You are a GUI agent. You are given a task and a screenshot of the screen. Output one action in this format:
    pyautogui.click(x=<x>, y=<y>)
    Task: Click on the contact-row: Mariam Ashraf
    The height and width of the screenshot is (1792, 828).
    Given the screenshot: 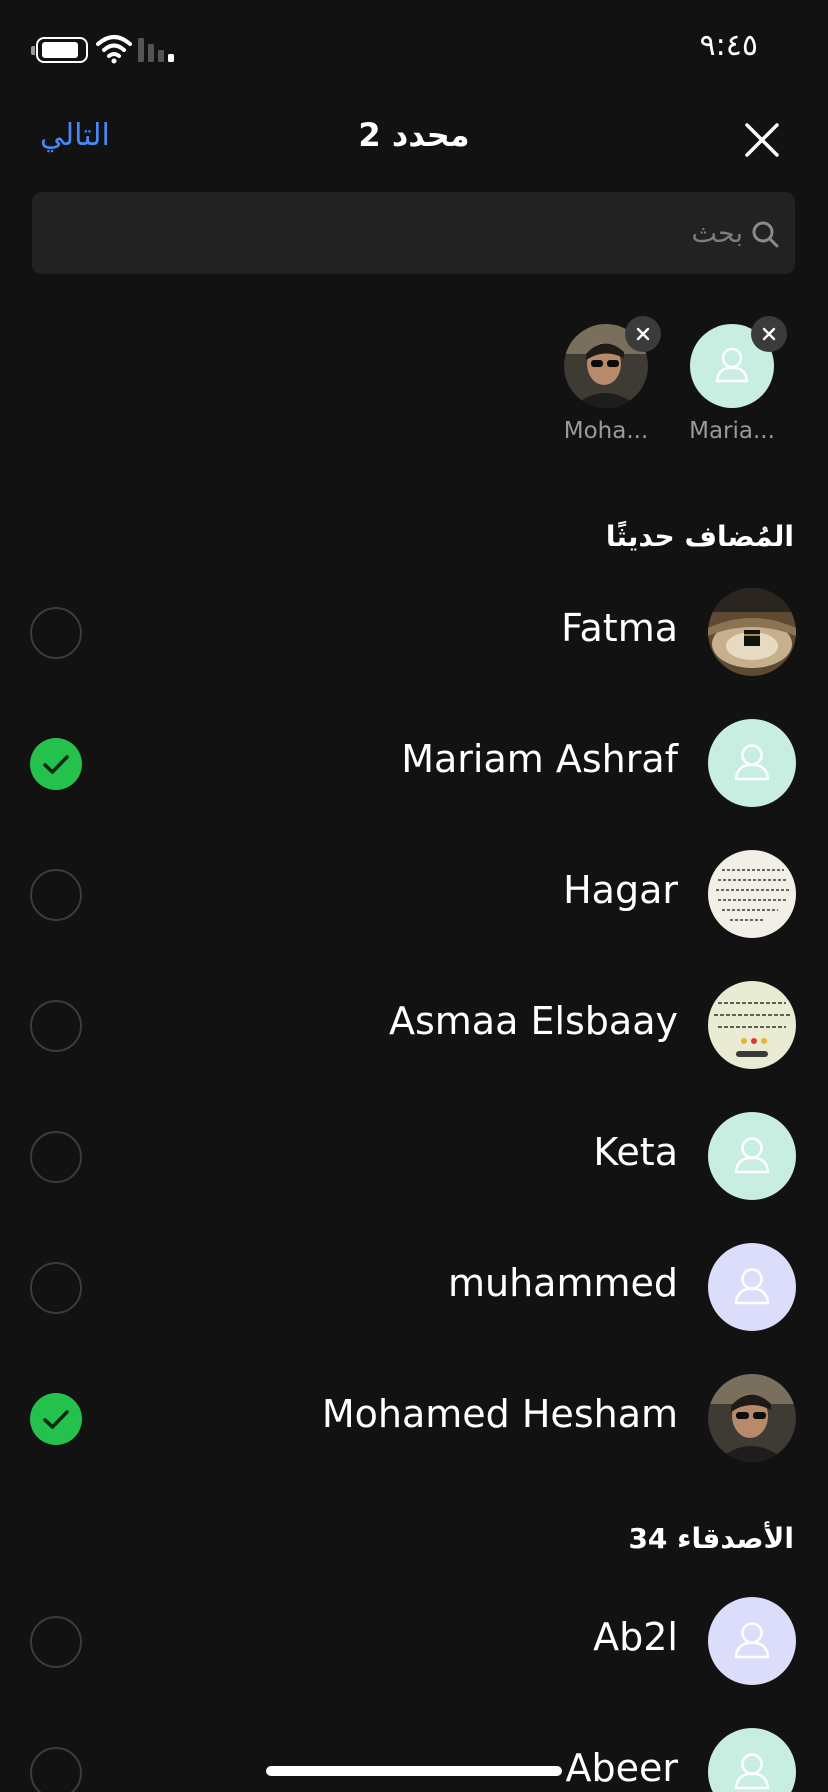 What is the action you would take?
    pyautogui.click(x=414, y=762)
    